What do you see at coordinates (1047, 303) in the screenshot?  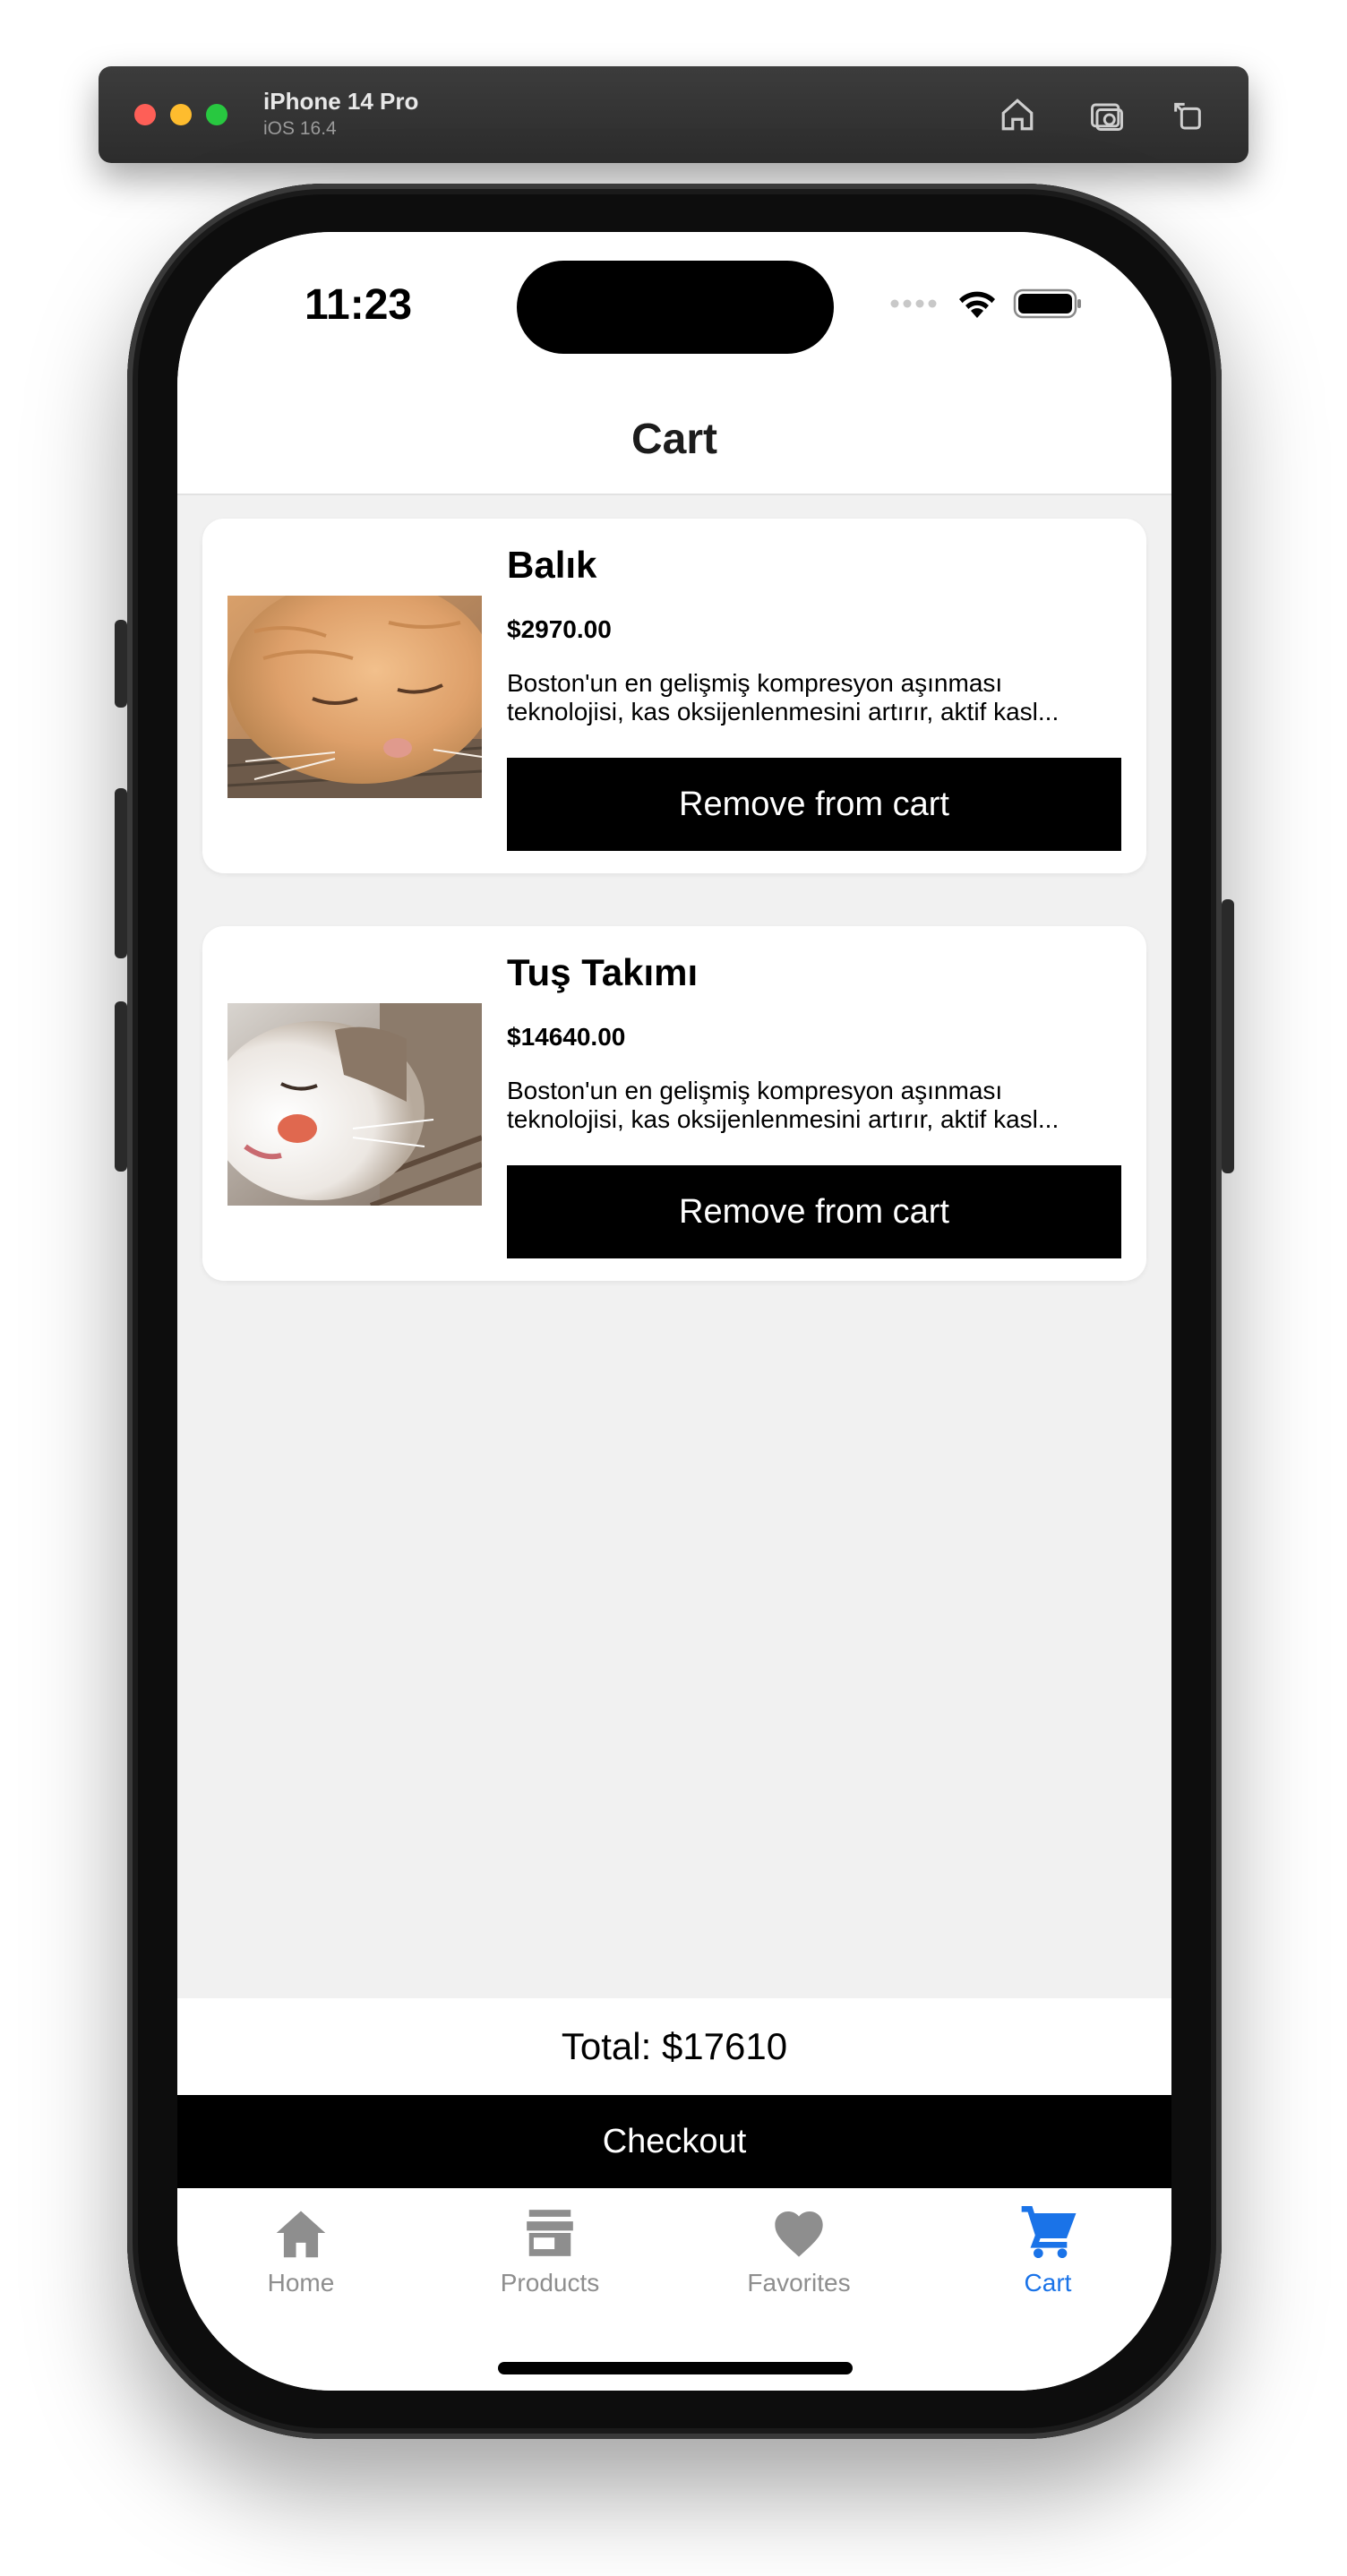 I see `battery-icon` at bounding box center [1047, 303].